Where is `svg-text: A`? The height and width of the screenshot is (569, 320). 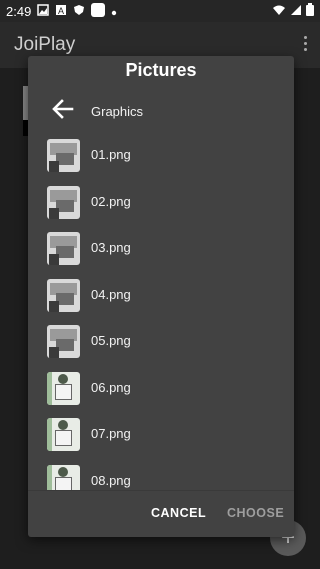
svg-text: A is located at coordinates (61, 11).